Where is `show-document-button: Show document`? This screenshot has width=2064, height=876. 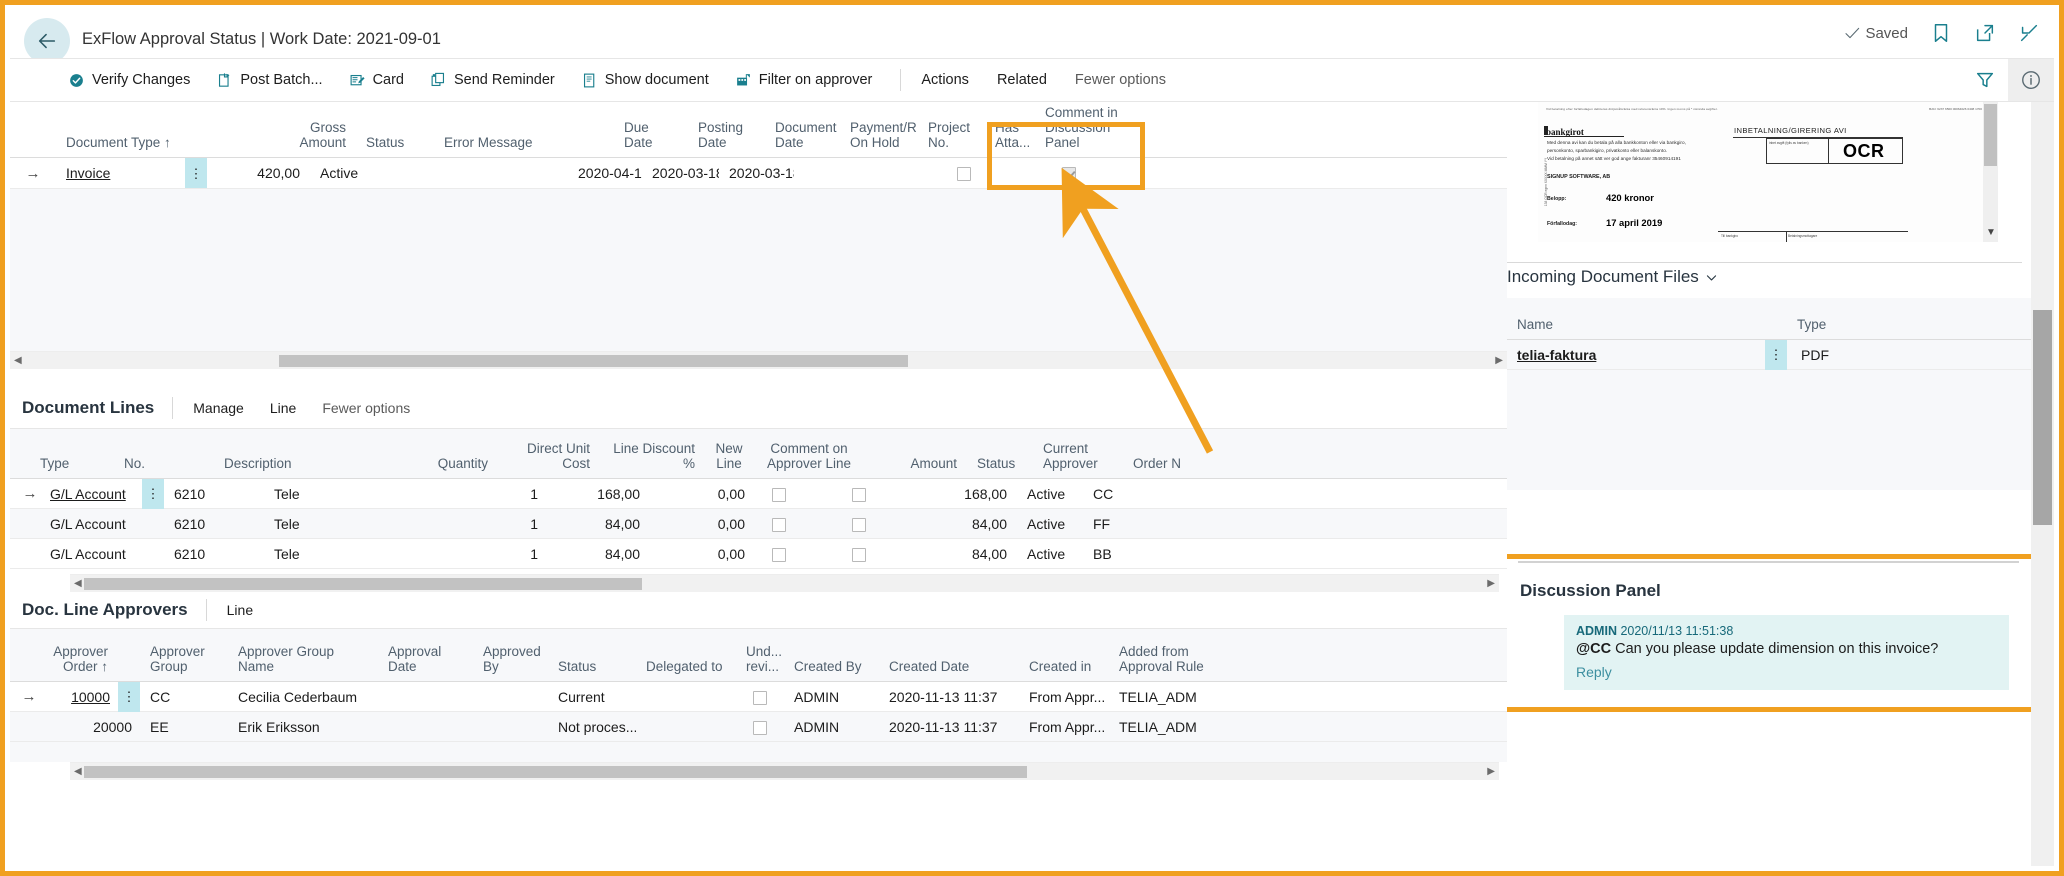 show-document-button: Show document is located at coordinates (645, 80).